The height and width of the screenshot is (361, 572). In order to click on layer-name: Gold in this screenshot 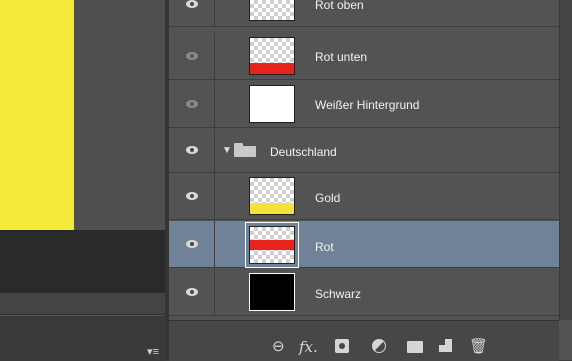, I will do `click(328, 198)`.